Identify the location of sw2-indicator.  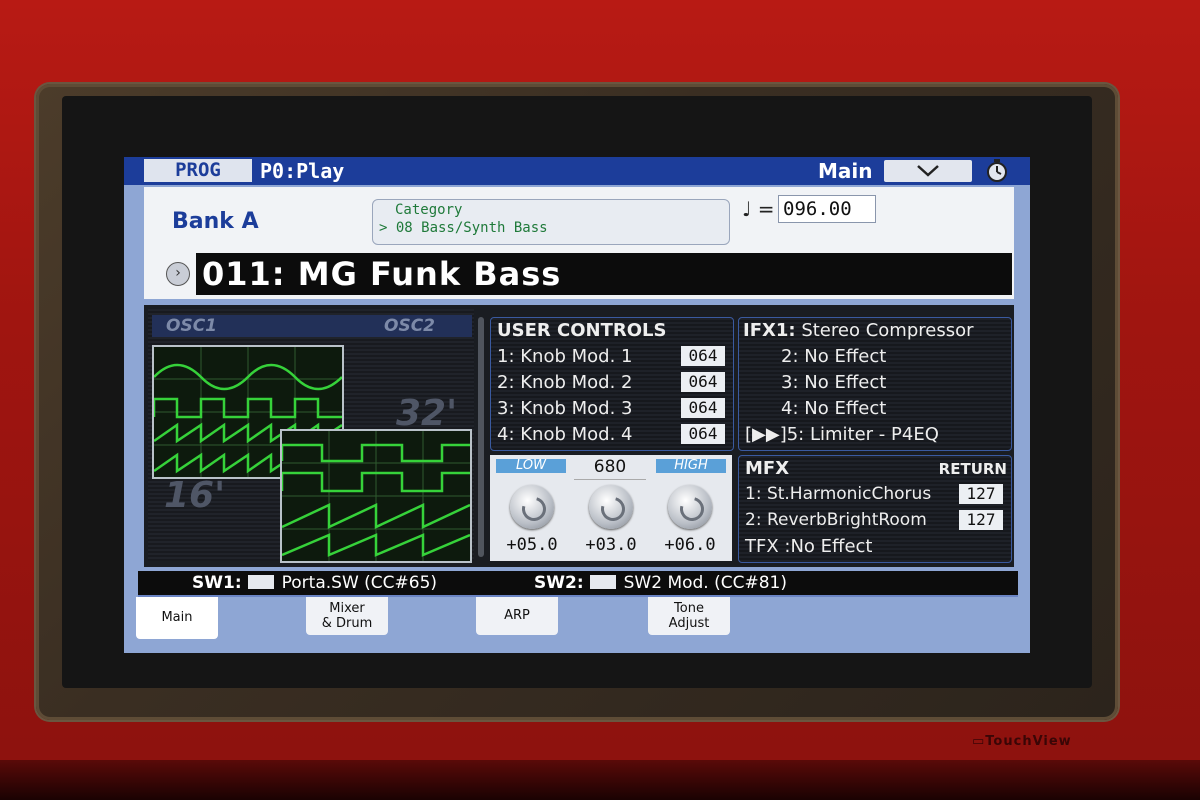
(602, 582).